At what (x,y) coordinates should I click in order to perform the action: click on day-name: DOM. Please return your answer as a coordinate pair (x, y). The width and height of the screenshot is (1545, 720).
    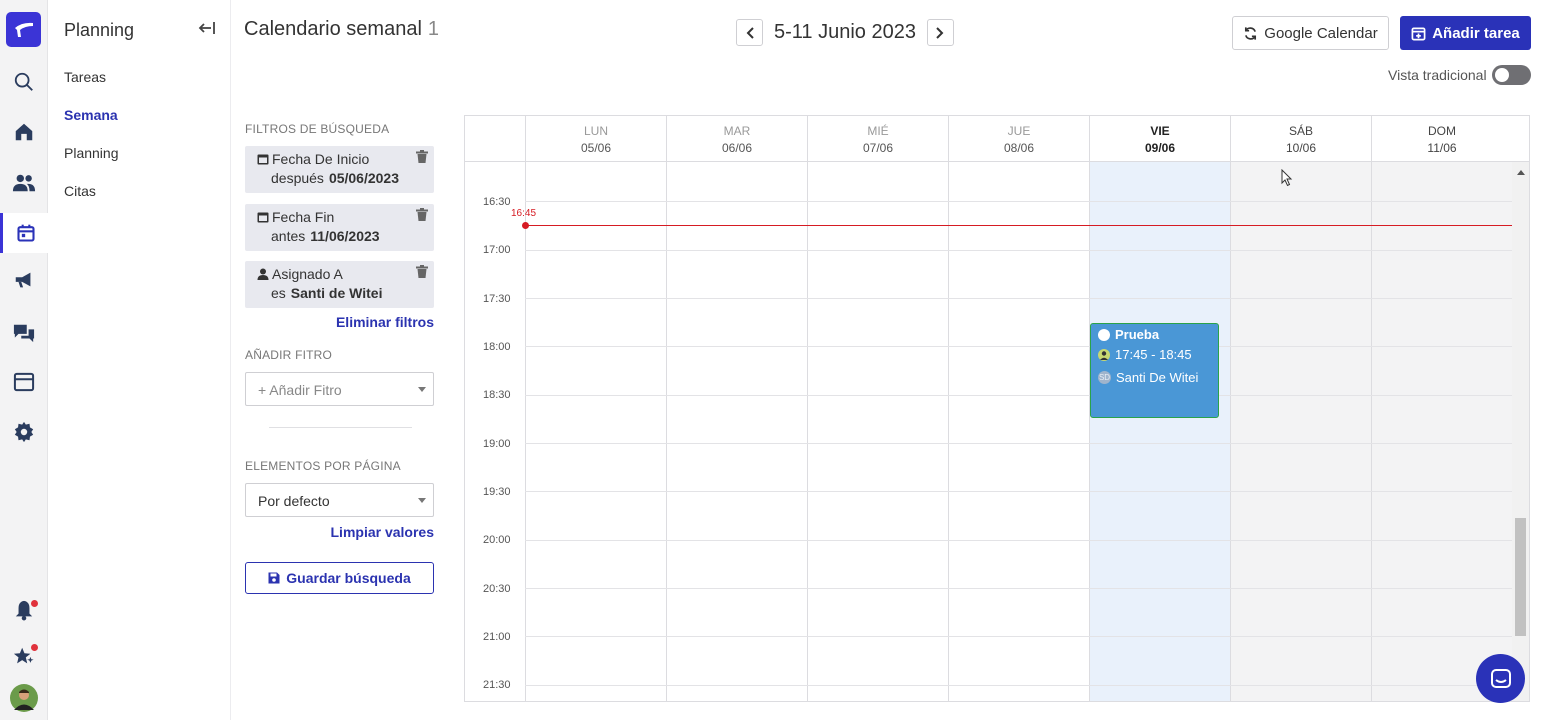
    Looking at the image, I should click on (1442, 131).